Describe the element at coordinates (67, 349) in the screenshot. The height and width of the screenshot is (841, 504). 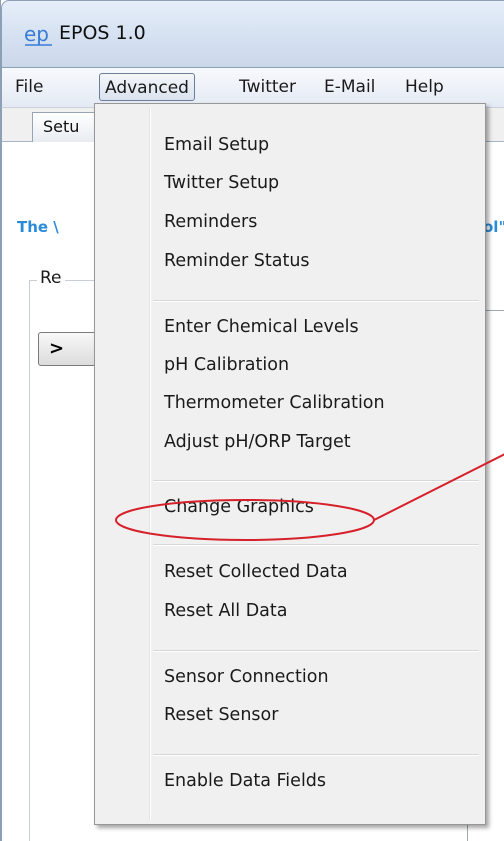
I see `next-button: >` at that location.